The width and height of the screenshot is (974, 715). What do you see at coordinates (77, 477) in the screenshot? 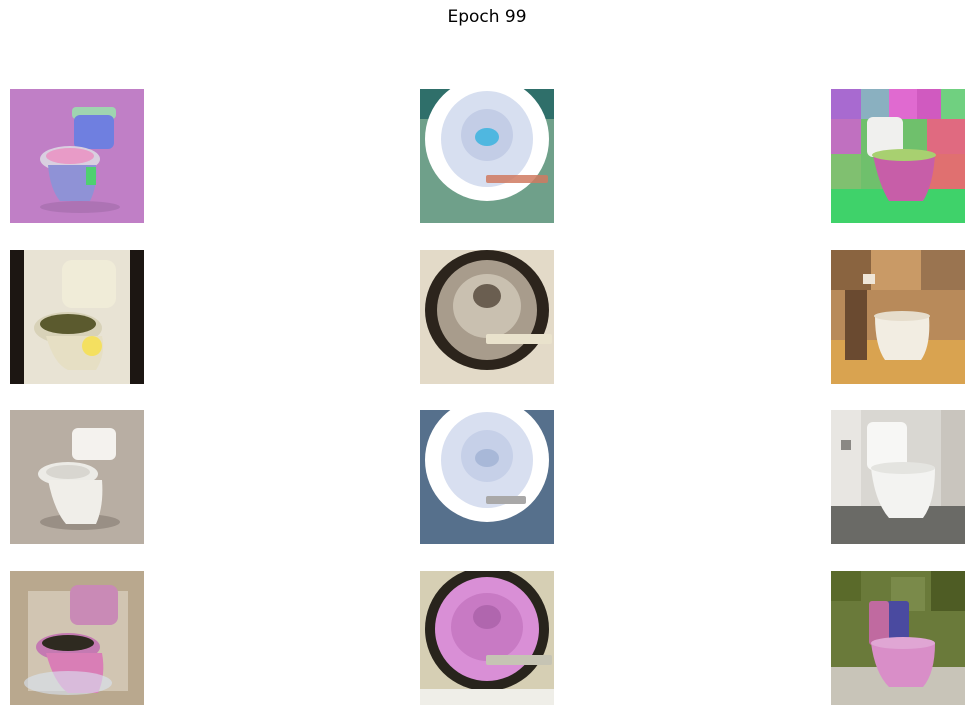
I see `sample-image-r3c1` at bounding box center [77, 477].